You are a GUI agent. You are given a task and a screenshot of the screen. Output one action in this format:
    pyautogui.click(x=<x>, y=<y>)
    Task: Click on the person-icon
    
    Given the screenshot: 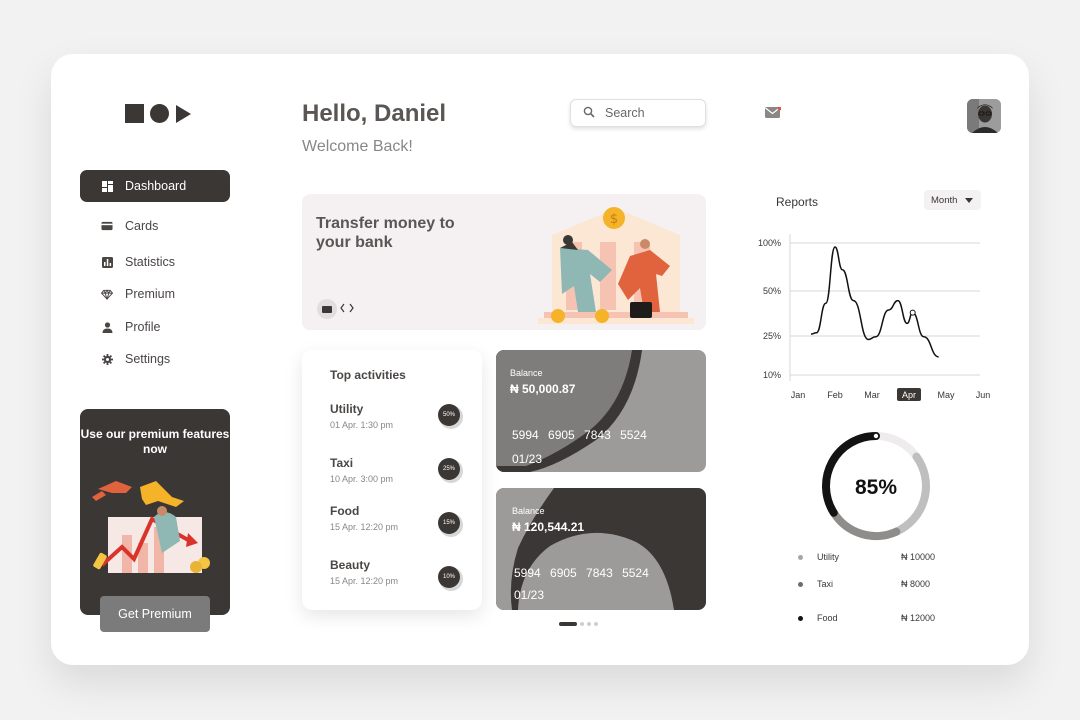 What is the action you would take?
    pyautogui.click(x=107, y=327)
    